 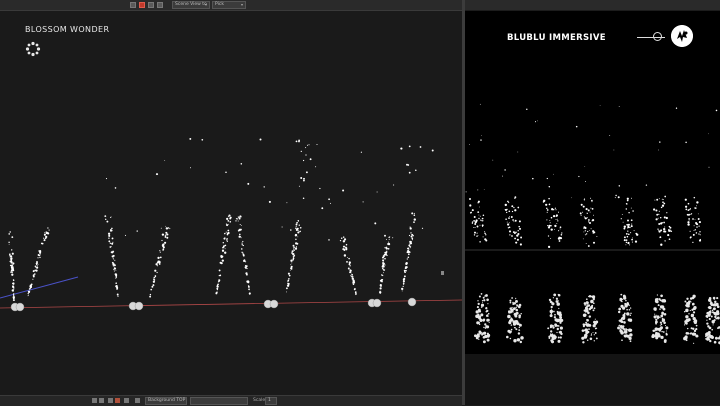 I want to click on grid-icon, so click(x=151, y=5).